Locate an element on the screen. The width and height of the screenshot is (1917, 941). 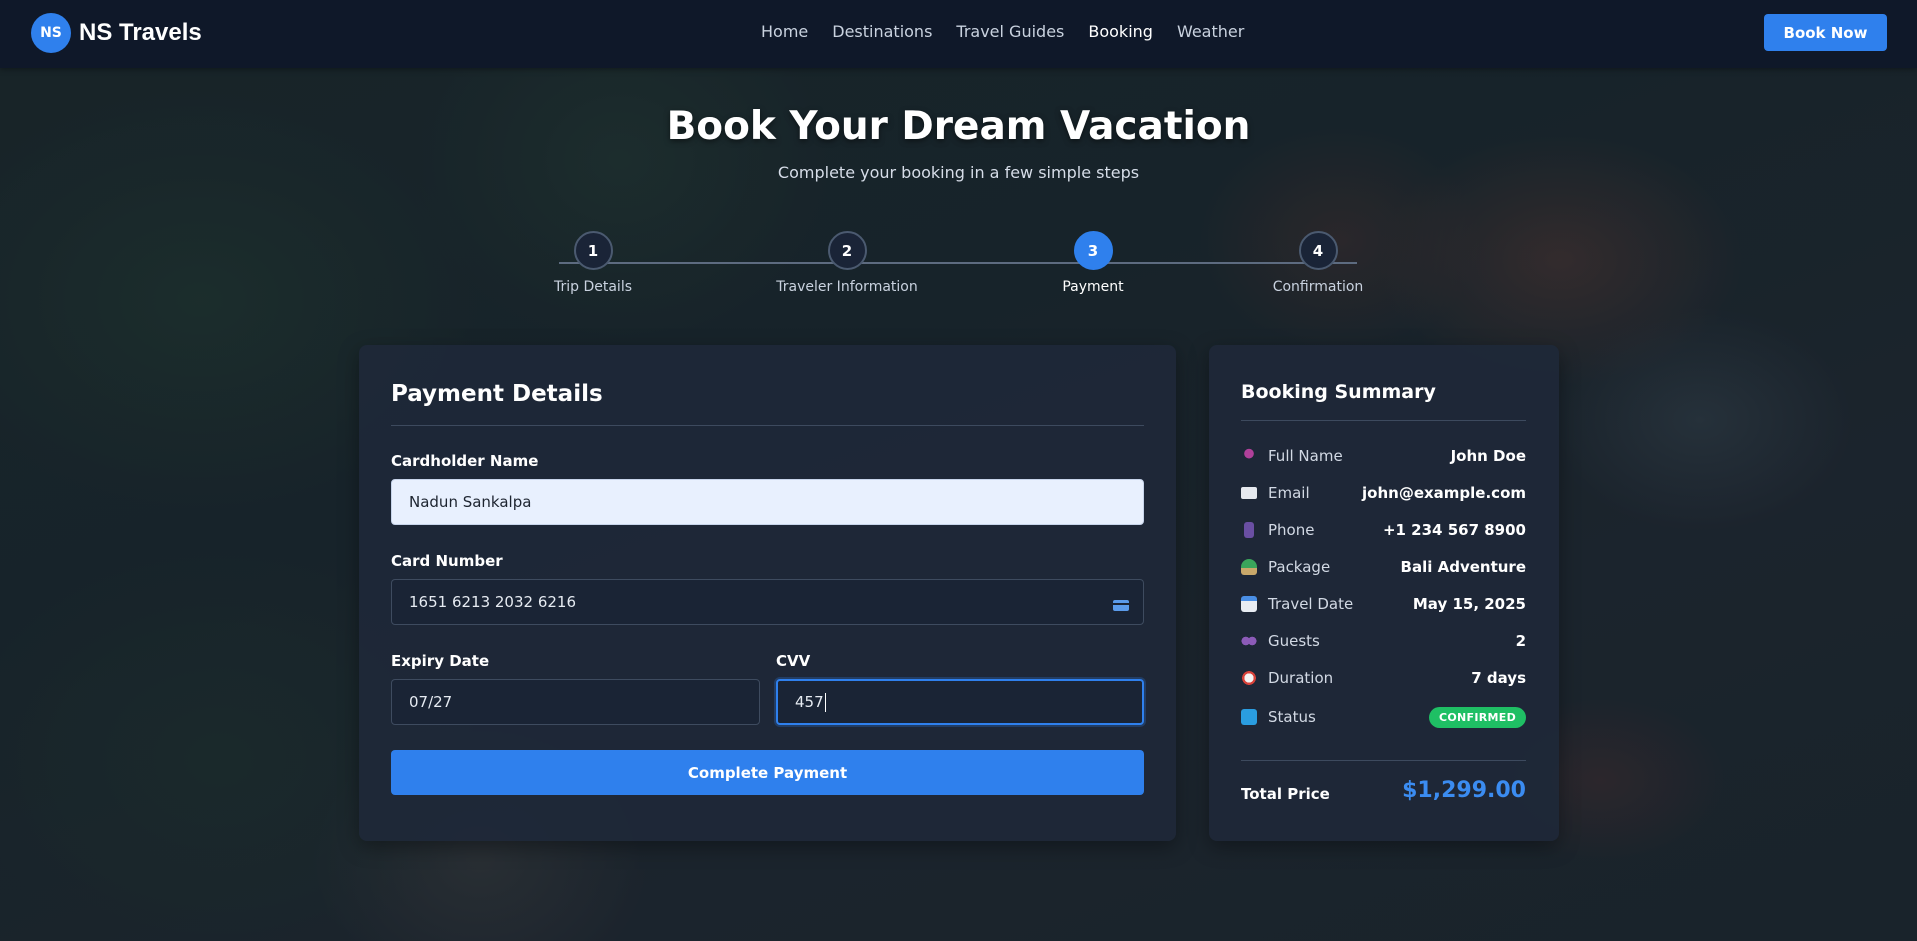
island-icon is located at coordinates (1249, 567).